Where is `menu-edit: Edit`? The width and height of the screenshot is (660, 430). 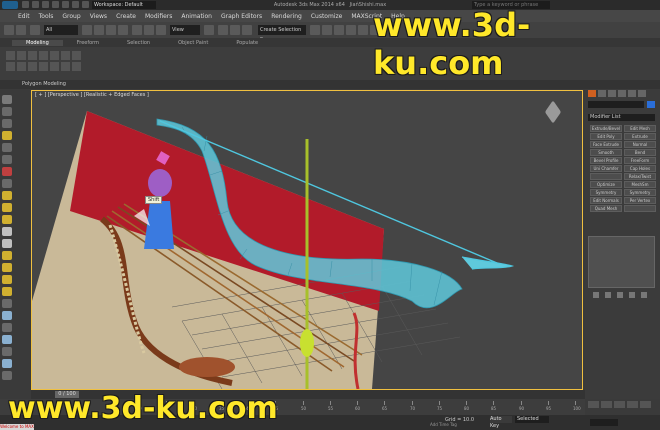 menu-edit: Edit is located at coordinates (24, 16).